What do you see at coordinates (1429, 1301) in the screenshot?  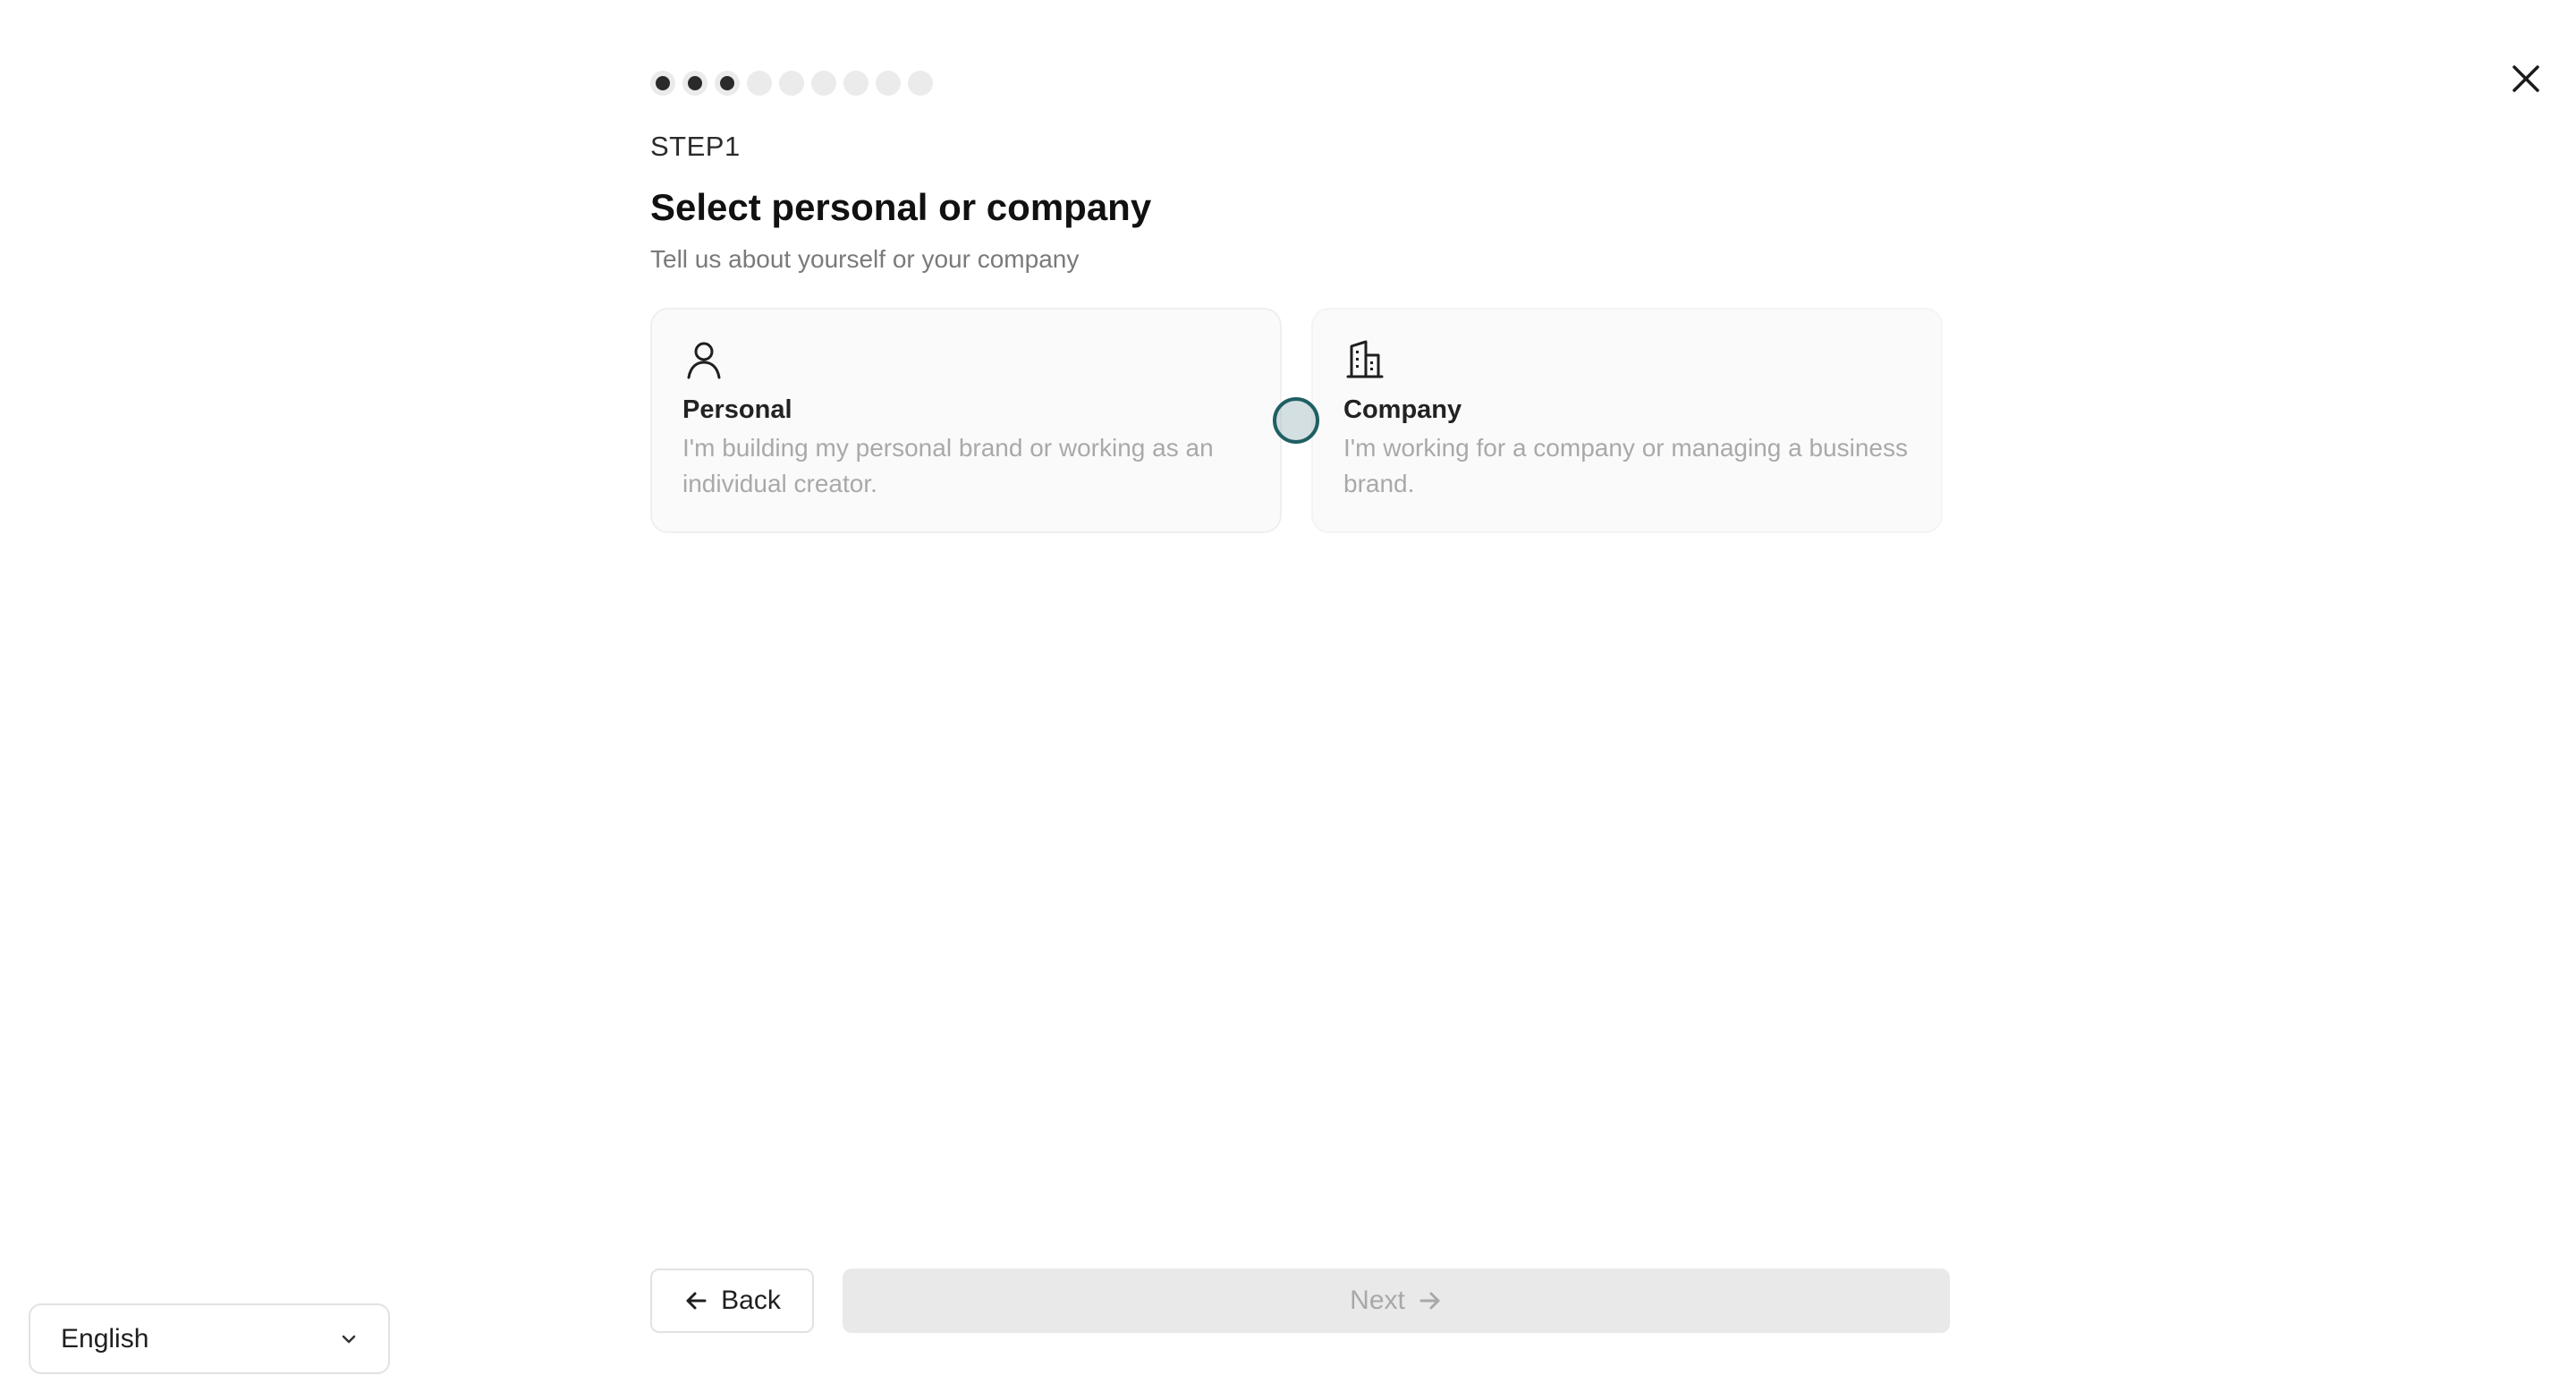 I see `arrow-right-icon` at bounding box center [1429, 1301].